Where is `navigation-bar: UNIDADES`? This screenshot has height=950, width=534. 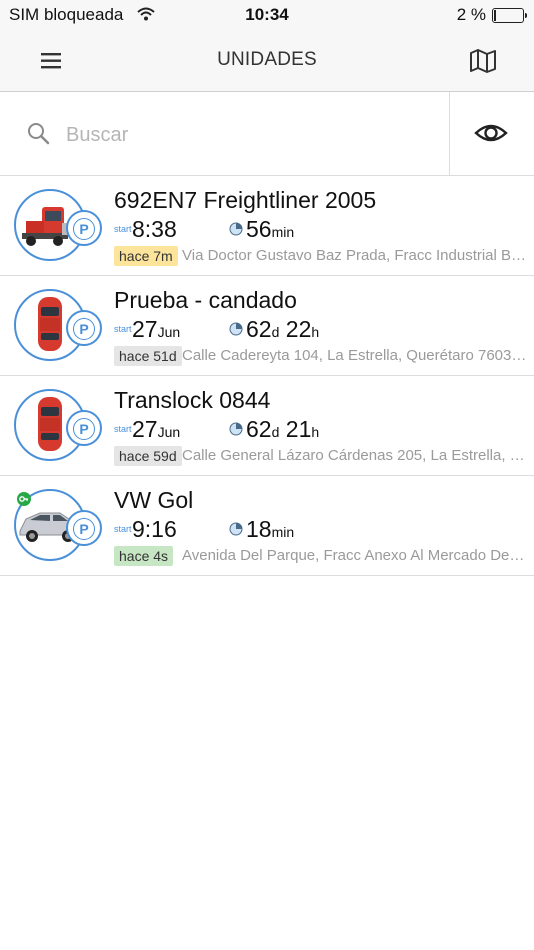 navigation-bar: UNIDADES is located at coordinates (267, 61).